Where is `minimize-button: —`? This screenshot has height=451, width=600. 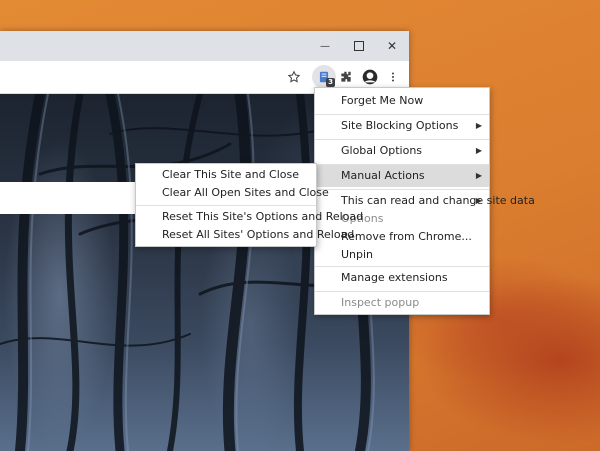 minimize-button: — is located at coordinates (325, 46).